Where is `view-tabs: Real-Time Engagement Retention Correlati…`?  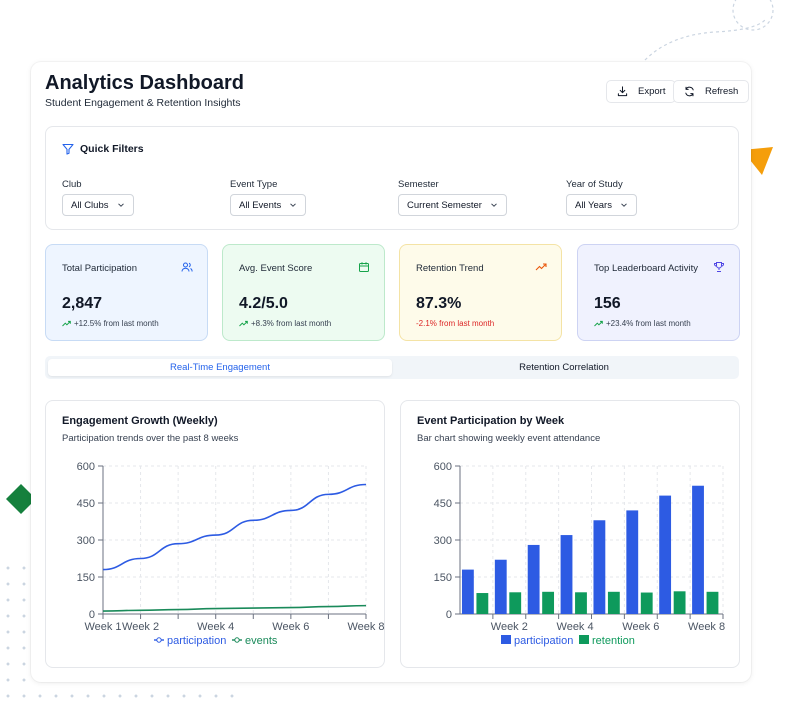 view-tabs: Real-Time Engagement Retention Correlati… is located at coordinates (392, 367).